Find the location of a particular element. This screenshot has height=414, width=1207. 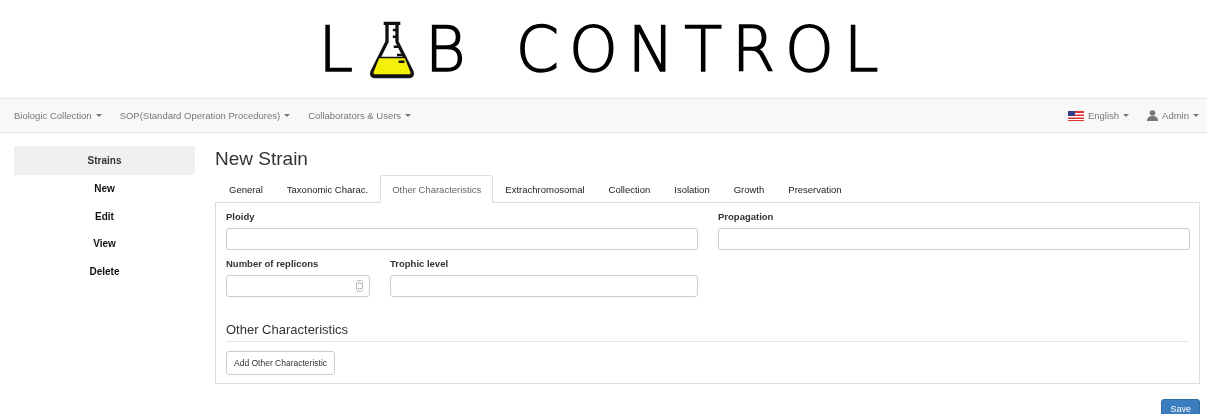

section-title: Other Characteristics is located at coordinates (288, 329).